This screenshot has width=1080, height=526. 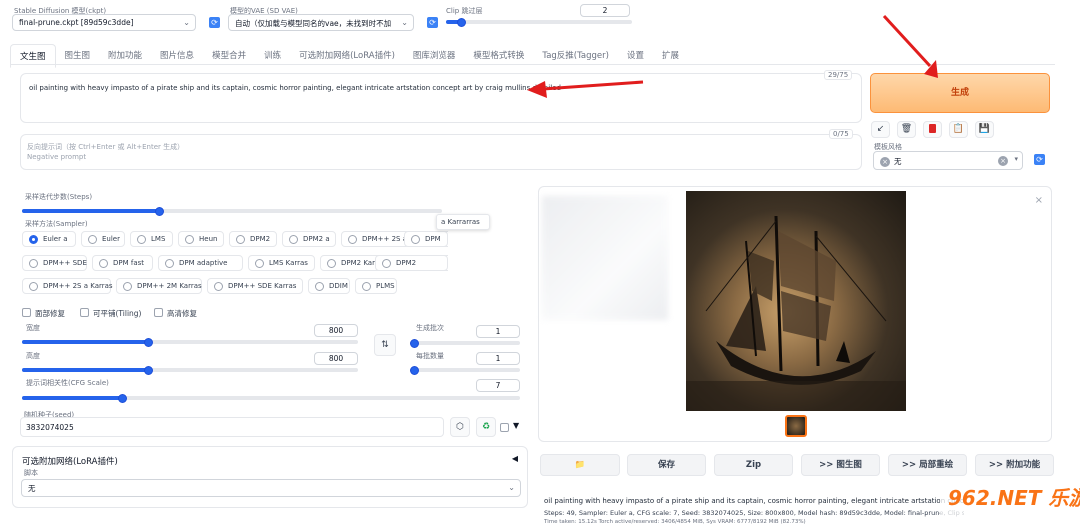 I want to click on width-label: 宽度, so click(x=33, y=328).